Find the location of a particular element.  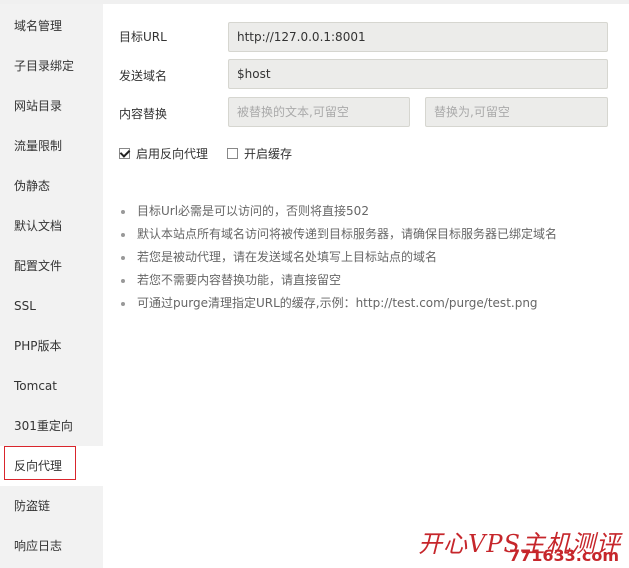

options-row: 启用反向代理 开启缓存 is located at coordinates (205, 153).